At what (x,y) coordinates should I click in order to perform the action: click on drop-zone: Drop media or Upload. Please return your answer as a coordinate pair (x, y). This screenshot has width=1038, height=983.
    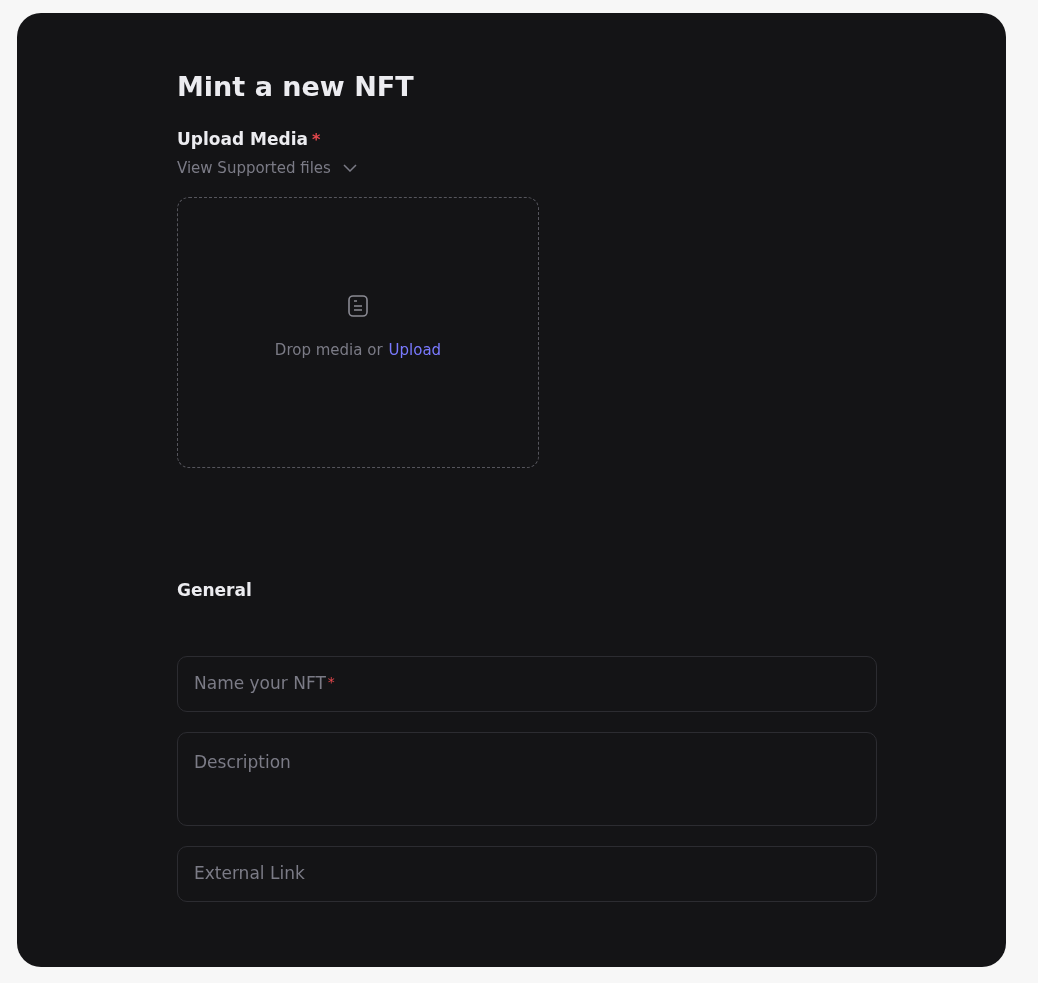
    Looking at the image, I should click on (358, 332).